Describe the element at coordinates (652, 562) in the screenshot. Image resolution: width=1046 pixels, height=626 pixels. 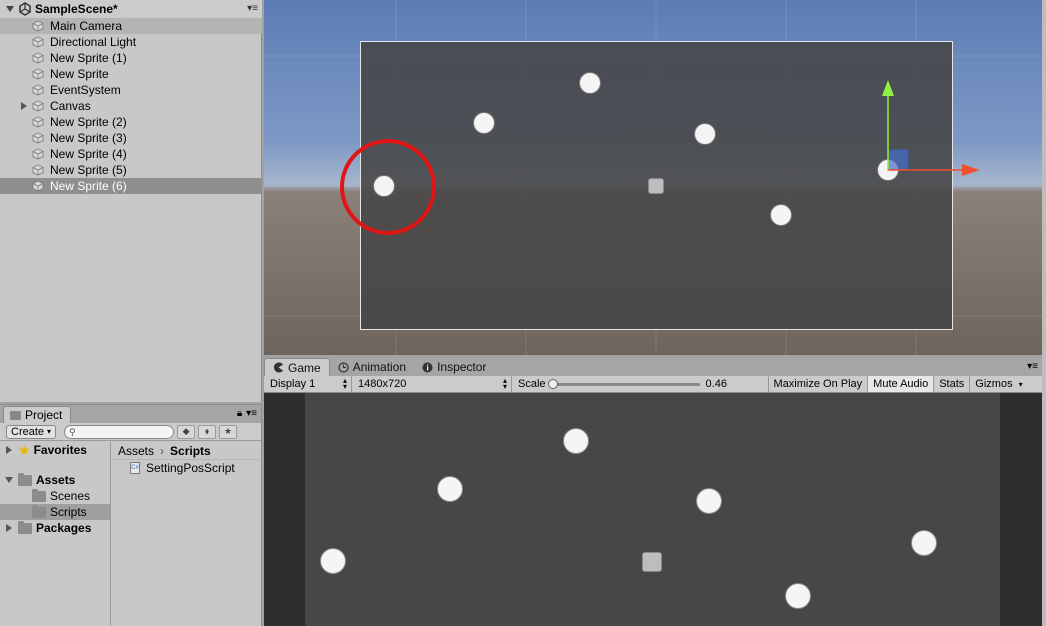
I see `game-sprite-square` at that location.